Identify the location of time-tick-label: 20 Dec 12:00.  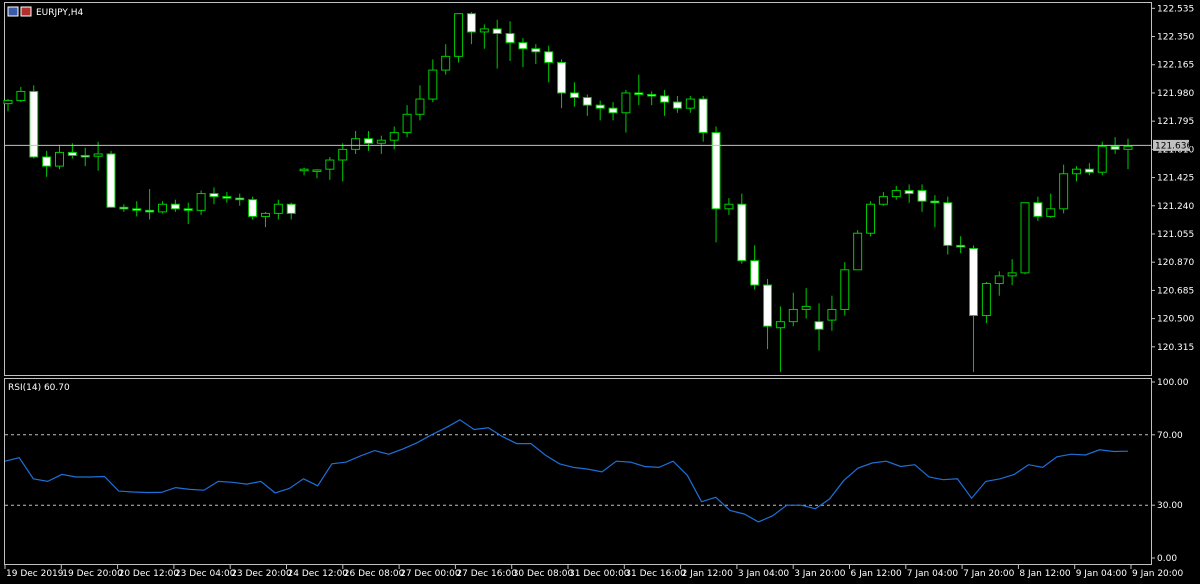
(149, 574).